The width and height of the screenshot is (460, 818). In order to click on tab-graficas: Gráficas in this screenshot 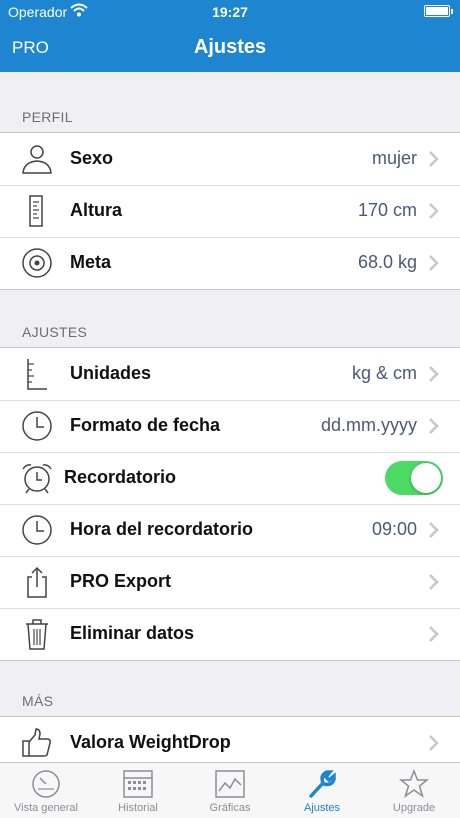, I will do `click(230, 790)`.